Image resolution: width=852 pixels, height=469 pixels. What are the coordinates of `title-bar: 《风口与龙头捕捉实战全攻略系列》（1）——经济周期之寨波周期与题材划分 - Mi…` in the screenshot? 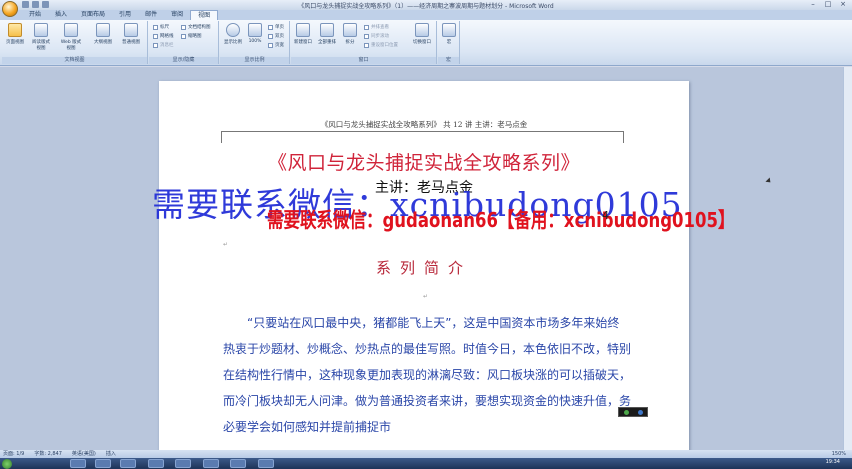 It's located at (426, 5).